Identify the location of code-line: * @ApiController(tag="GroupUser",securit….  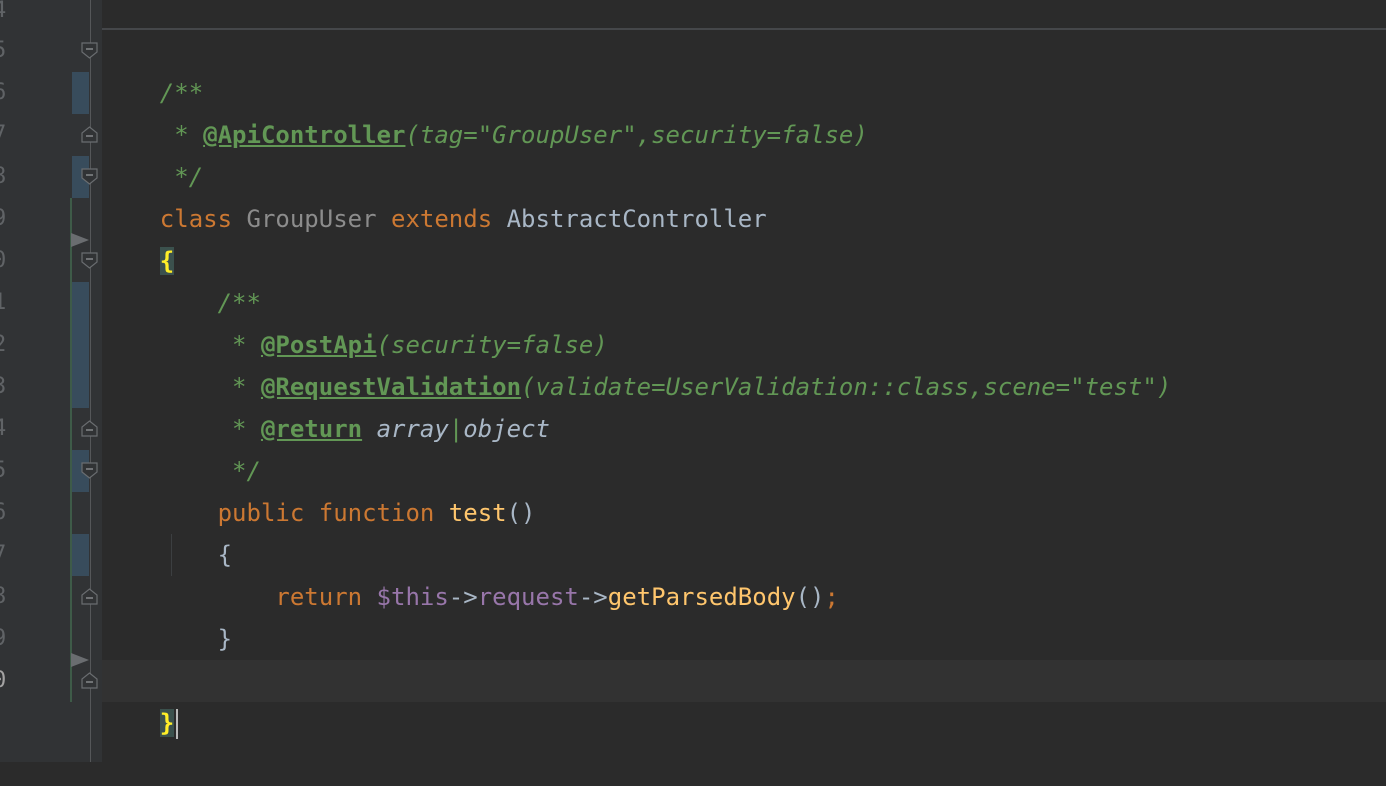
(485, 110).